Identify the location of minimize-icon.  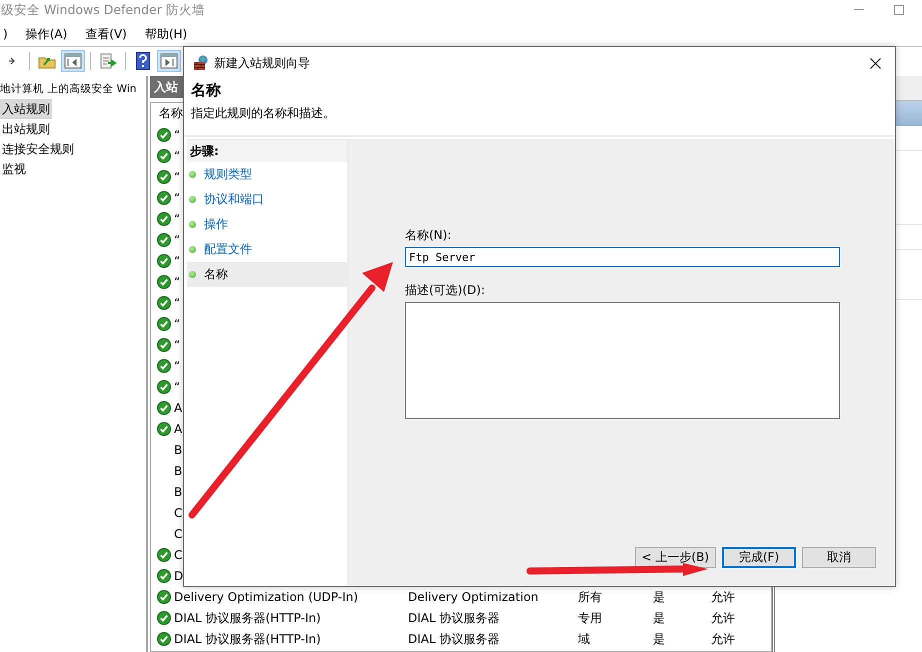
(859, 10).